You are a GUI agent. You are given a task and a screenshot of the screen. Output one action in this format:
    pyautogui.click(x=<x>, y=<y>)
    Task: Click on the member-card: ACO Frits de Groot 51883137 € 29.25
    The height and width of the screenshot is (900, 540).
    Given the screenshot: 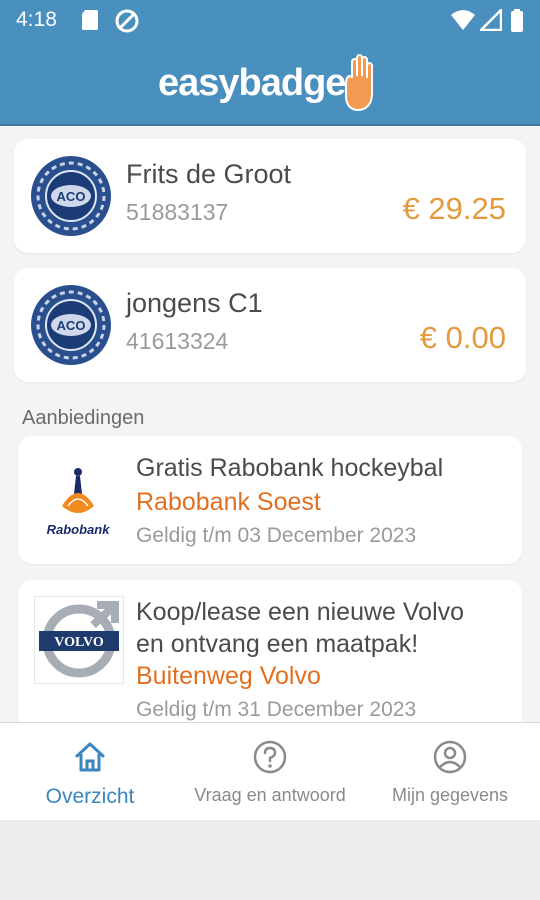 What is the action you would take?
    pyautogui.click(x=270, y=196)
    